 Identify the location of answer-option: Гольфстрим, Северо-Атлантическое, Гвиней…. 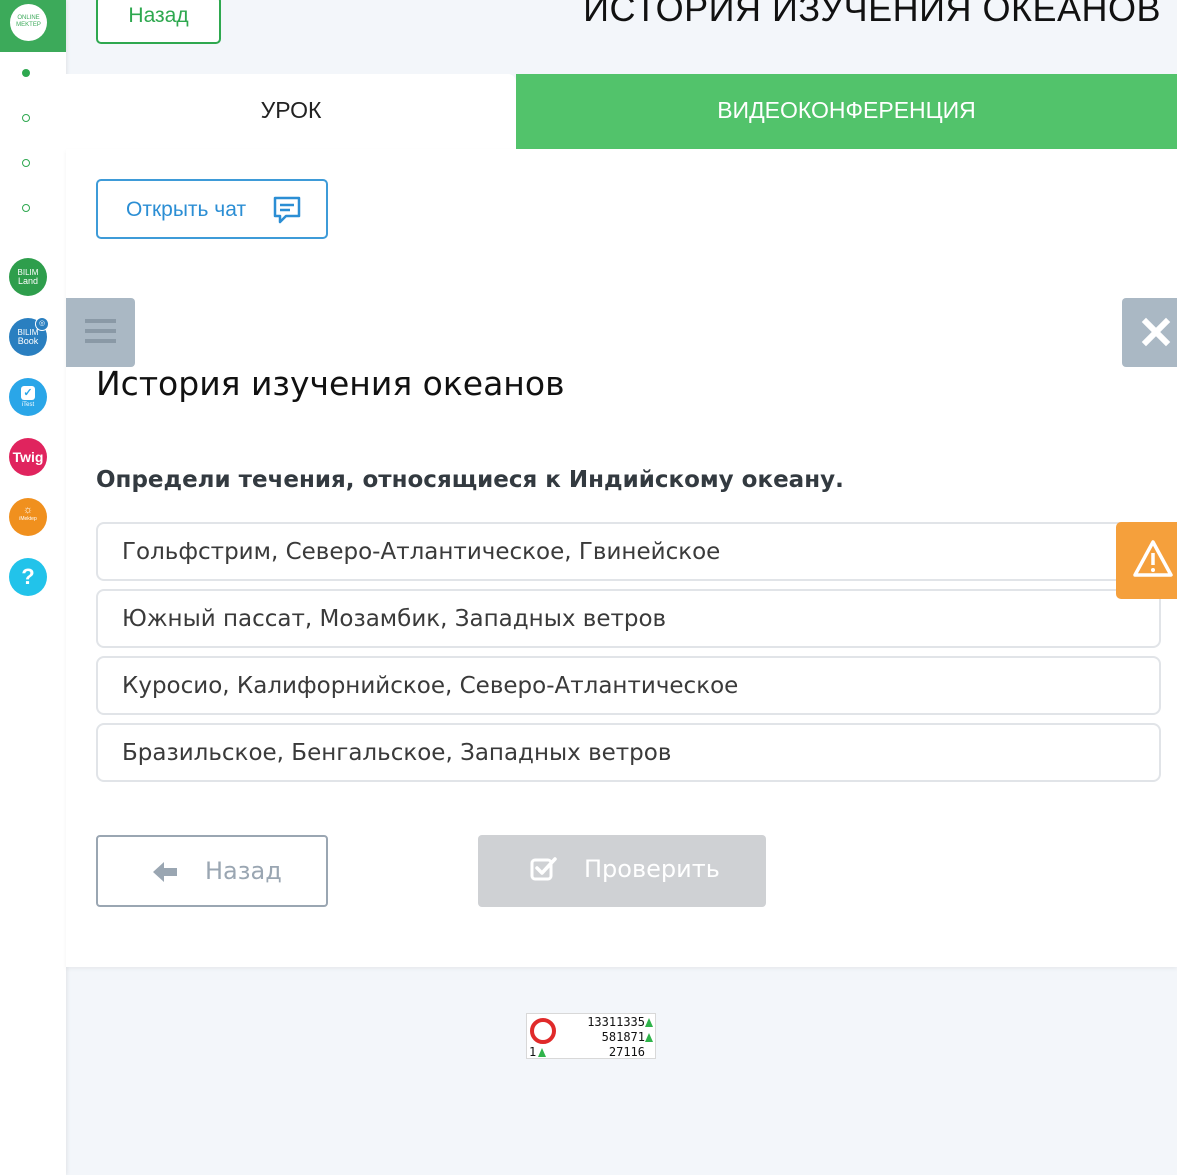
(628, 551).